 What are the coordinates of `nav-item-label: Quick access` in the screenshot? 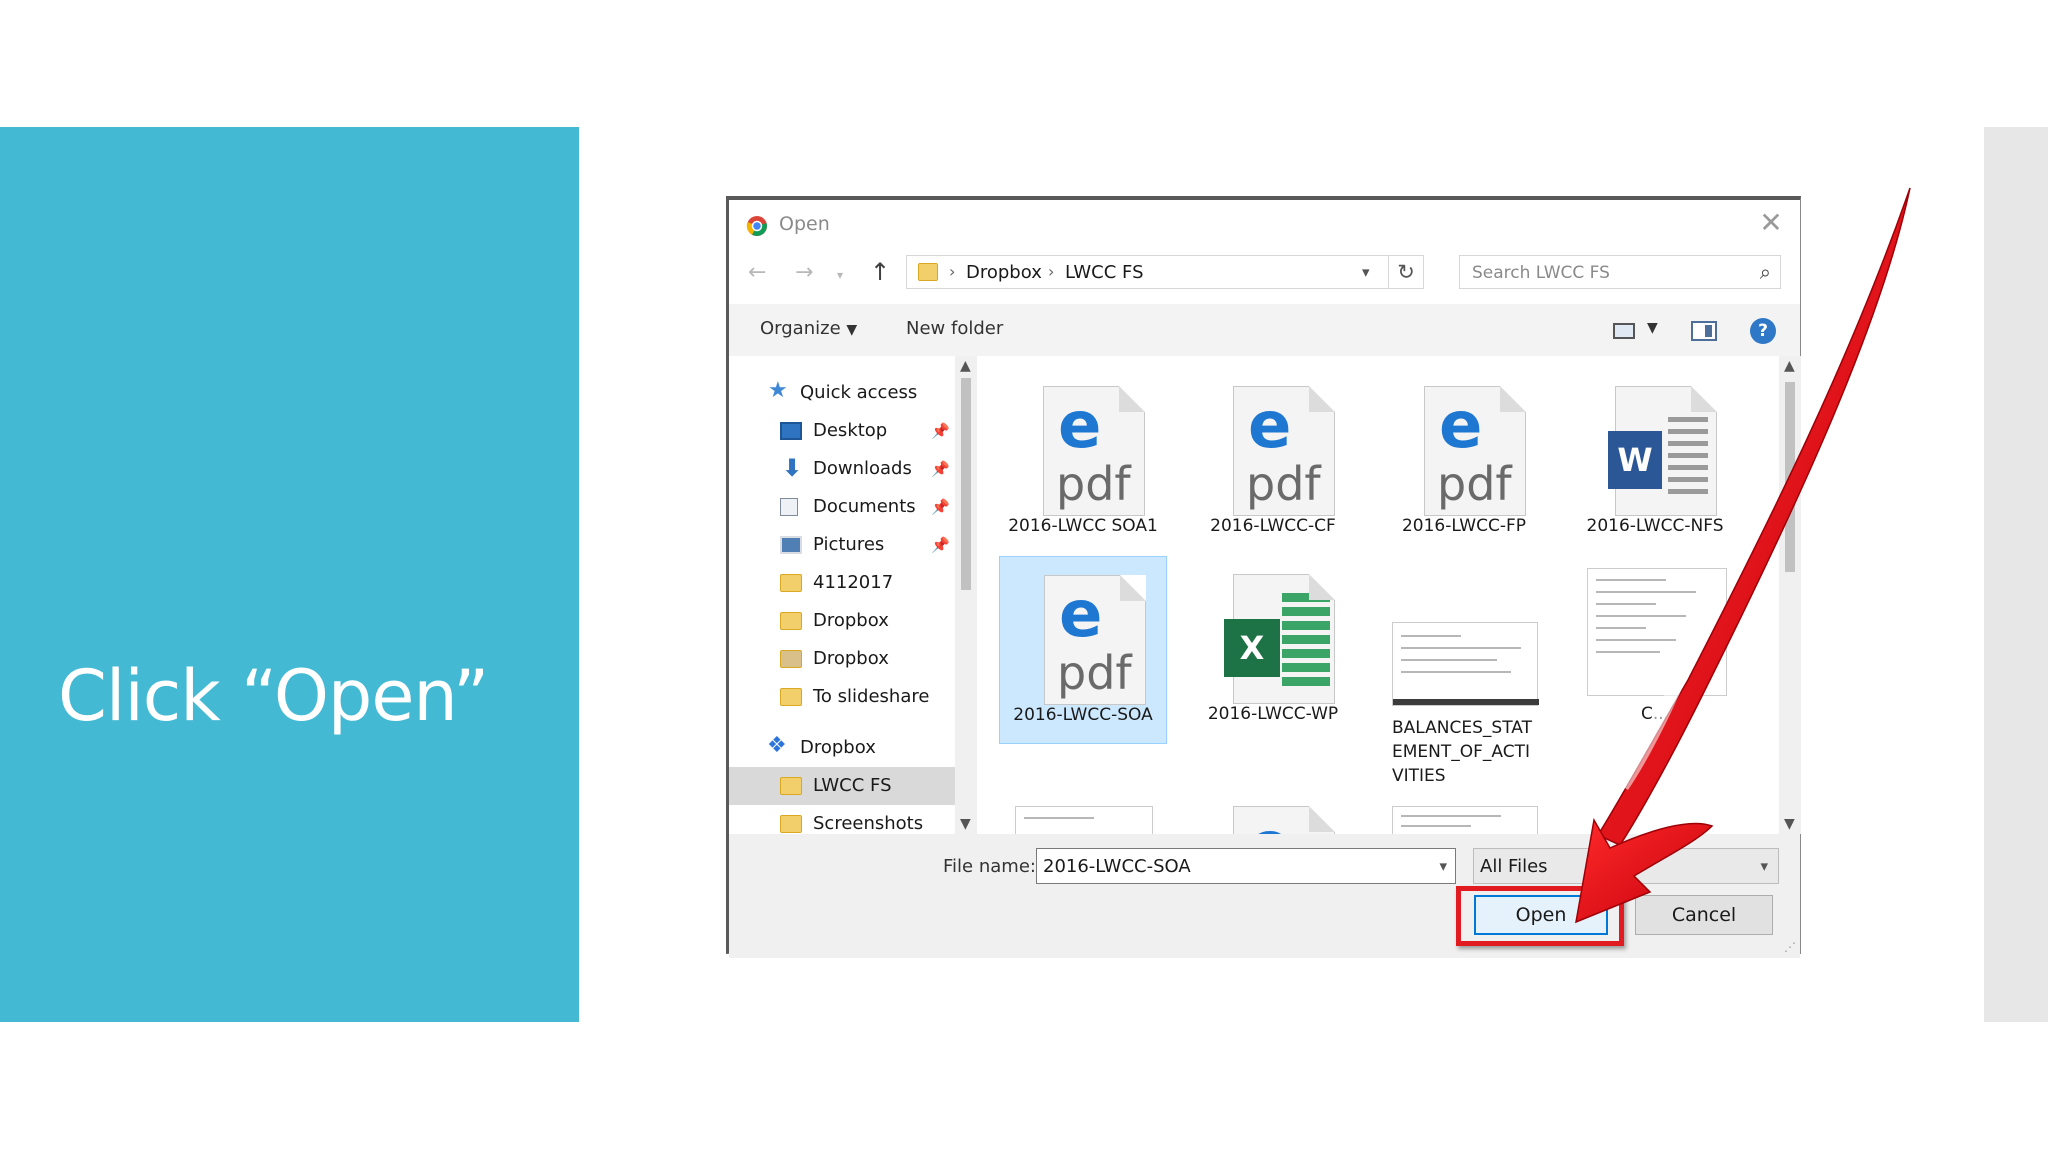 It's located at (859, 392).